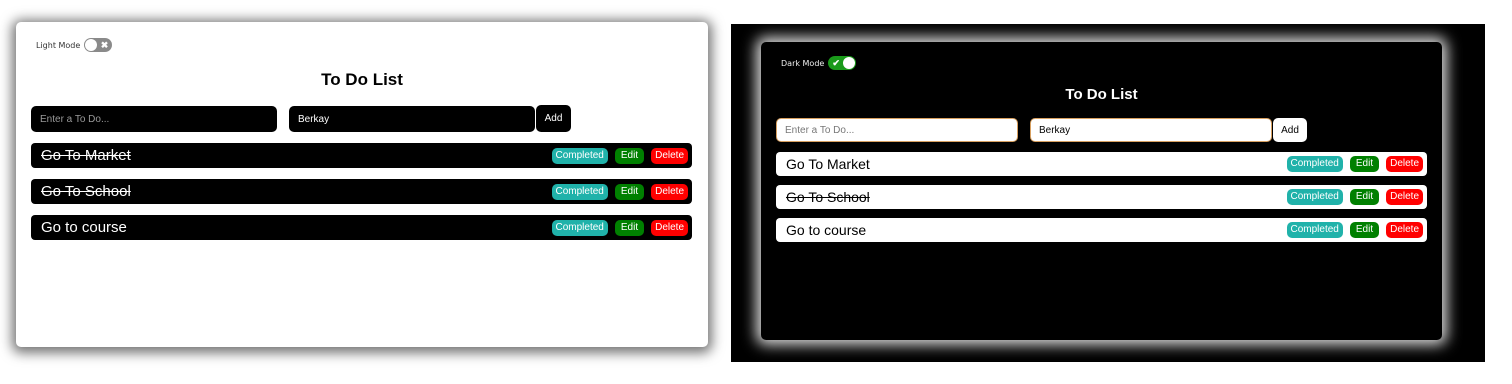  What do you see at coordinates (836, 63) in the screenshot?
I see `check-icon: ✔` at bounding box center [836, 63].